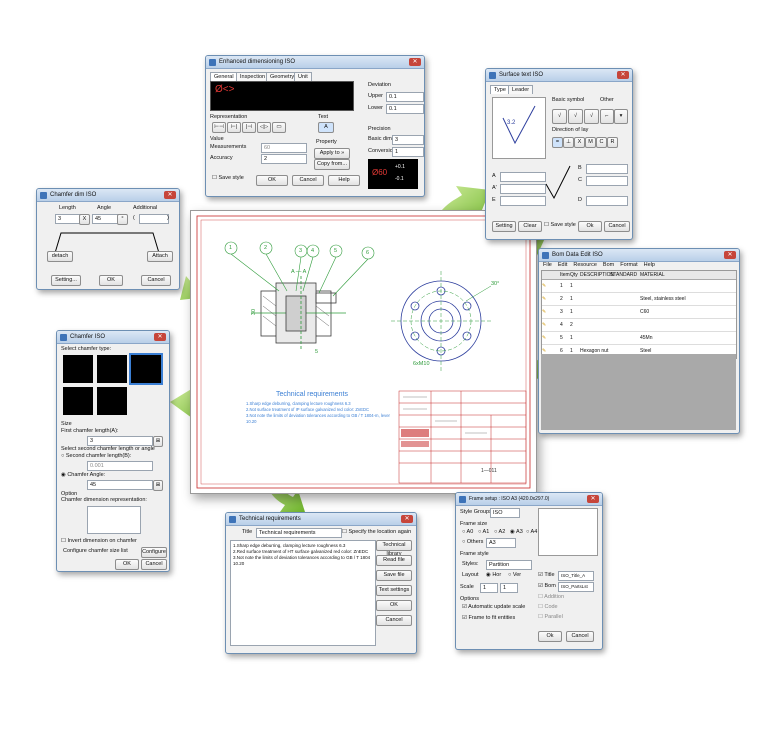 Image resolution: width=760 pixels, height=736 pixels. Describe the element at coordinates (120, 466) in the screenshot. I see `second-length-field: 0.001` at that location.